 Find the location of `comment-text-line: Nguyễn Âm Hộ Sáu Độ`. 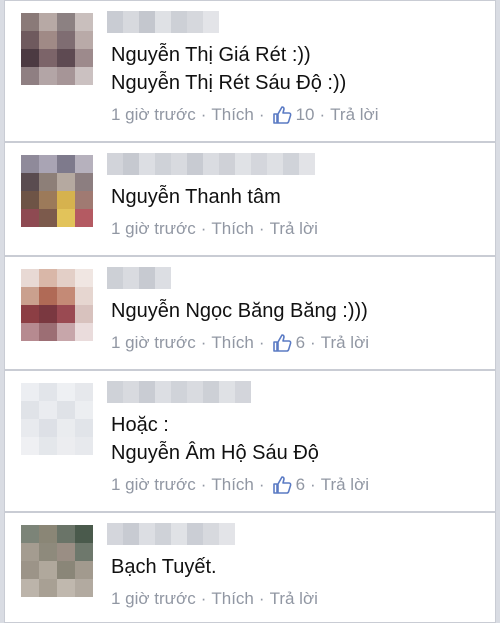

comment-text-line: Nguyễn Âm Hộ Sáu Độ is located at coordinates (215, 453).